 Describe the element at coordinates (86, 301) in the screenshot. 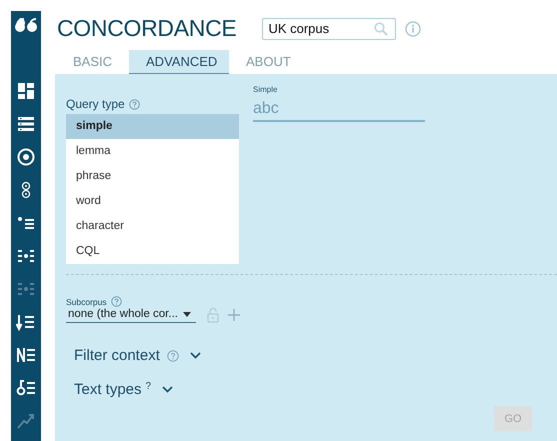

I see `subcorpus-label: Subcorpus` at that location.